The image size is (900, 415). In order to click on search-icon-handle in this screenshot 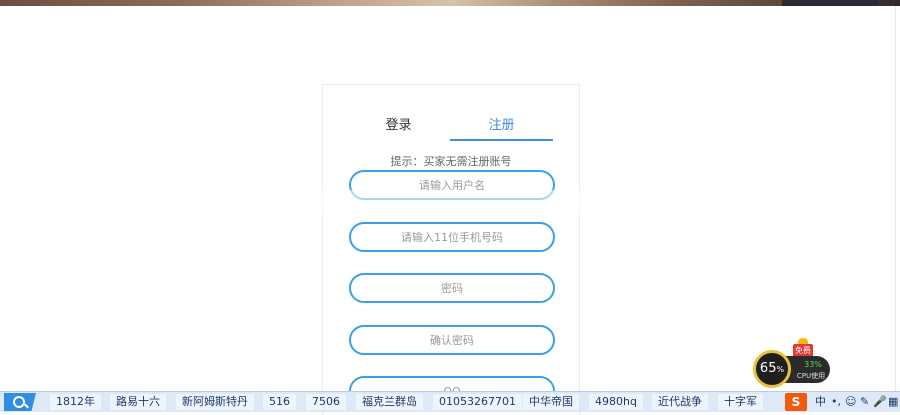, I will do `click(26, 406)`.